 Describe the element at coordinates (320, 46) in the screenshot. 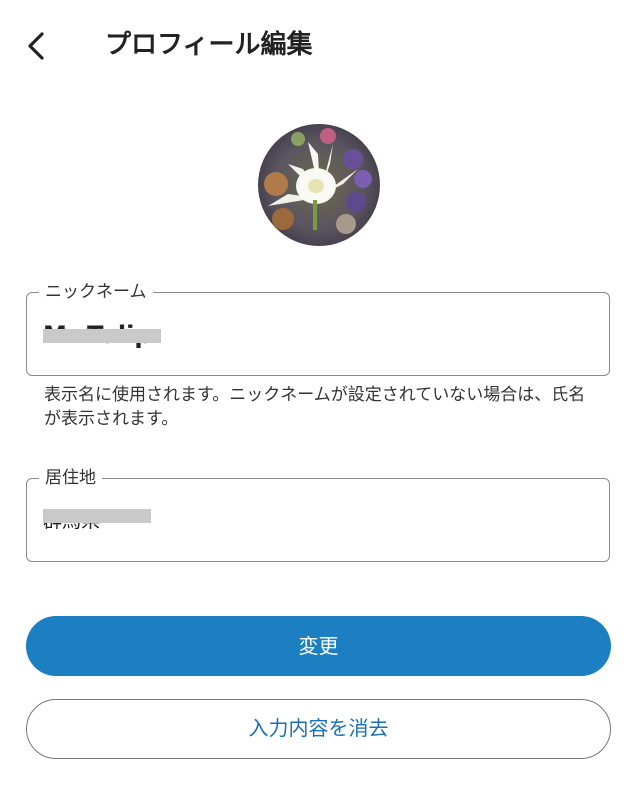

I see `app-header: プロフィール編集` at that location.